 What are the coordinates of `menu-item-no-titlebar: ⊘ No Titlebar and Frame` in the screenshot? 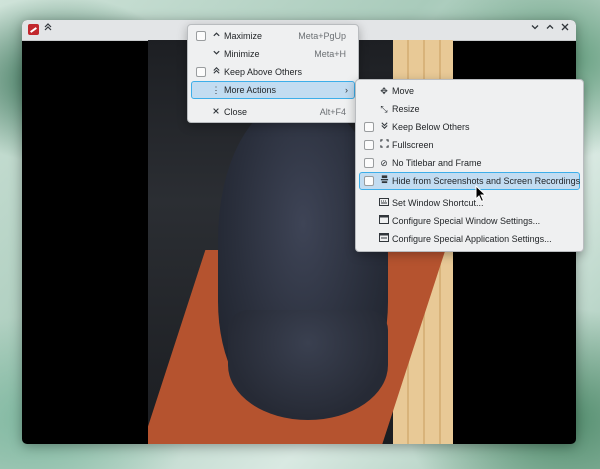 It's located at (469, 163).